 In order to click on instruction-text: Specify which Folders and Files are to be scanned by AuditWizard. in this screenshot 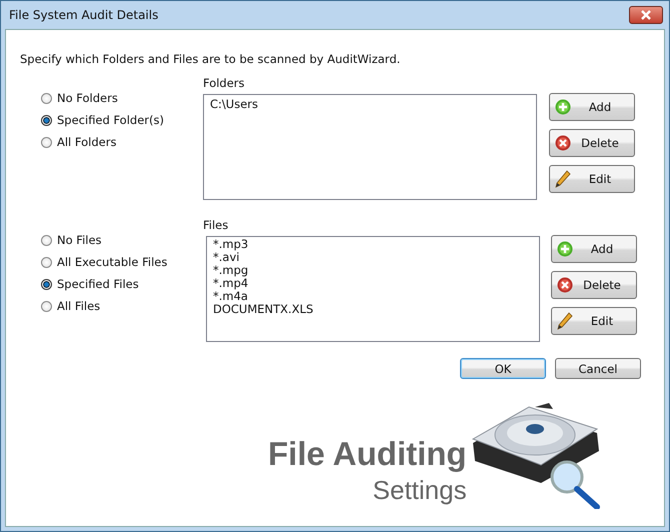, I will do `click(211, 59)`.